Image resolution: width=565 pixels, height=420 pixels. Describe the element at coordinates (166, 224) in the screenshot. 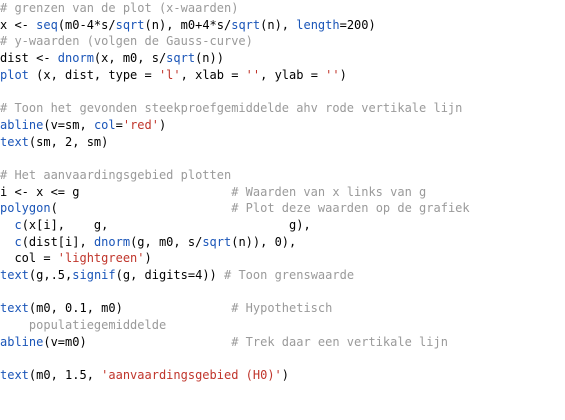

I see `code-text: (x[i], g, g),` at that location.